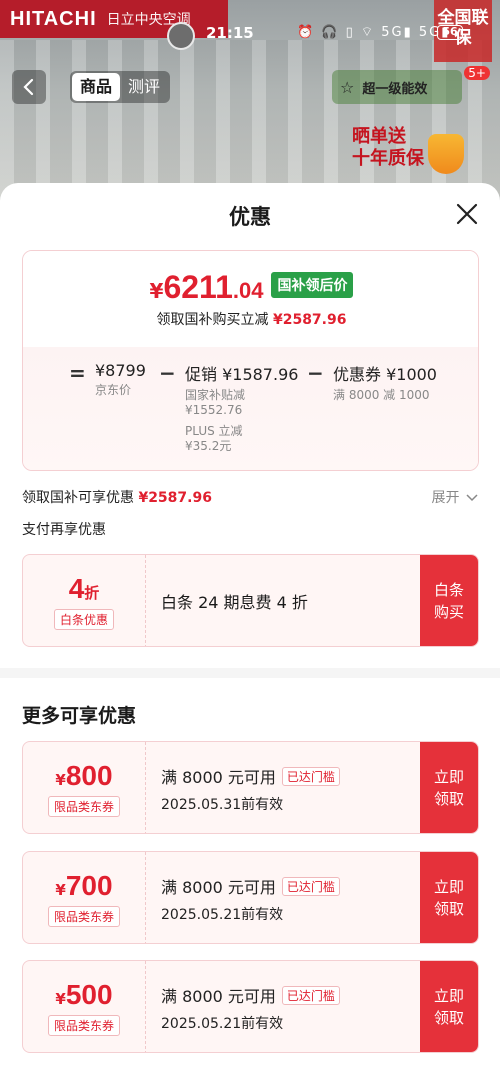 Image resolution: width=500 pixels, height=1085 pixels. I want to click on battery-icon: 56, so click(450, 32).